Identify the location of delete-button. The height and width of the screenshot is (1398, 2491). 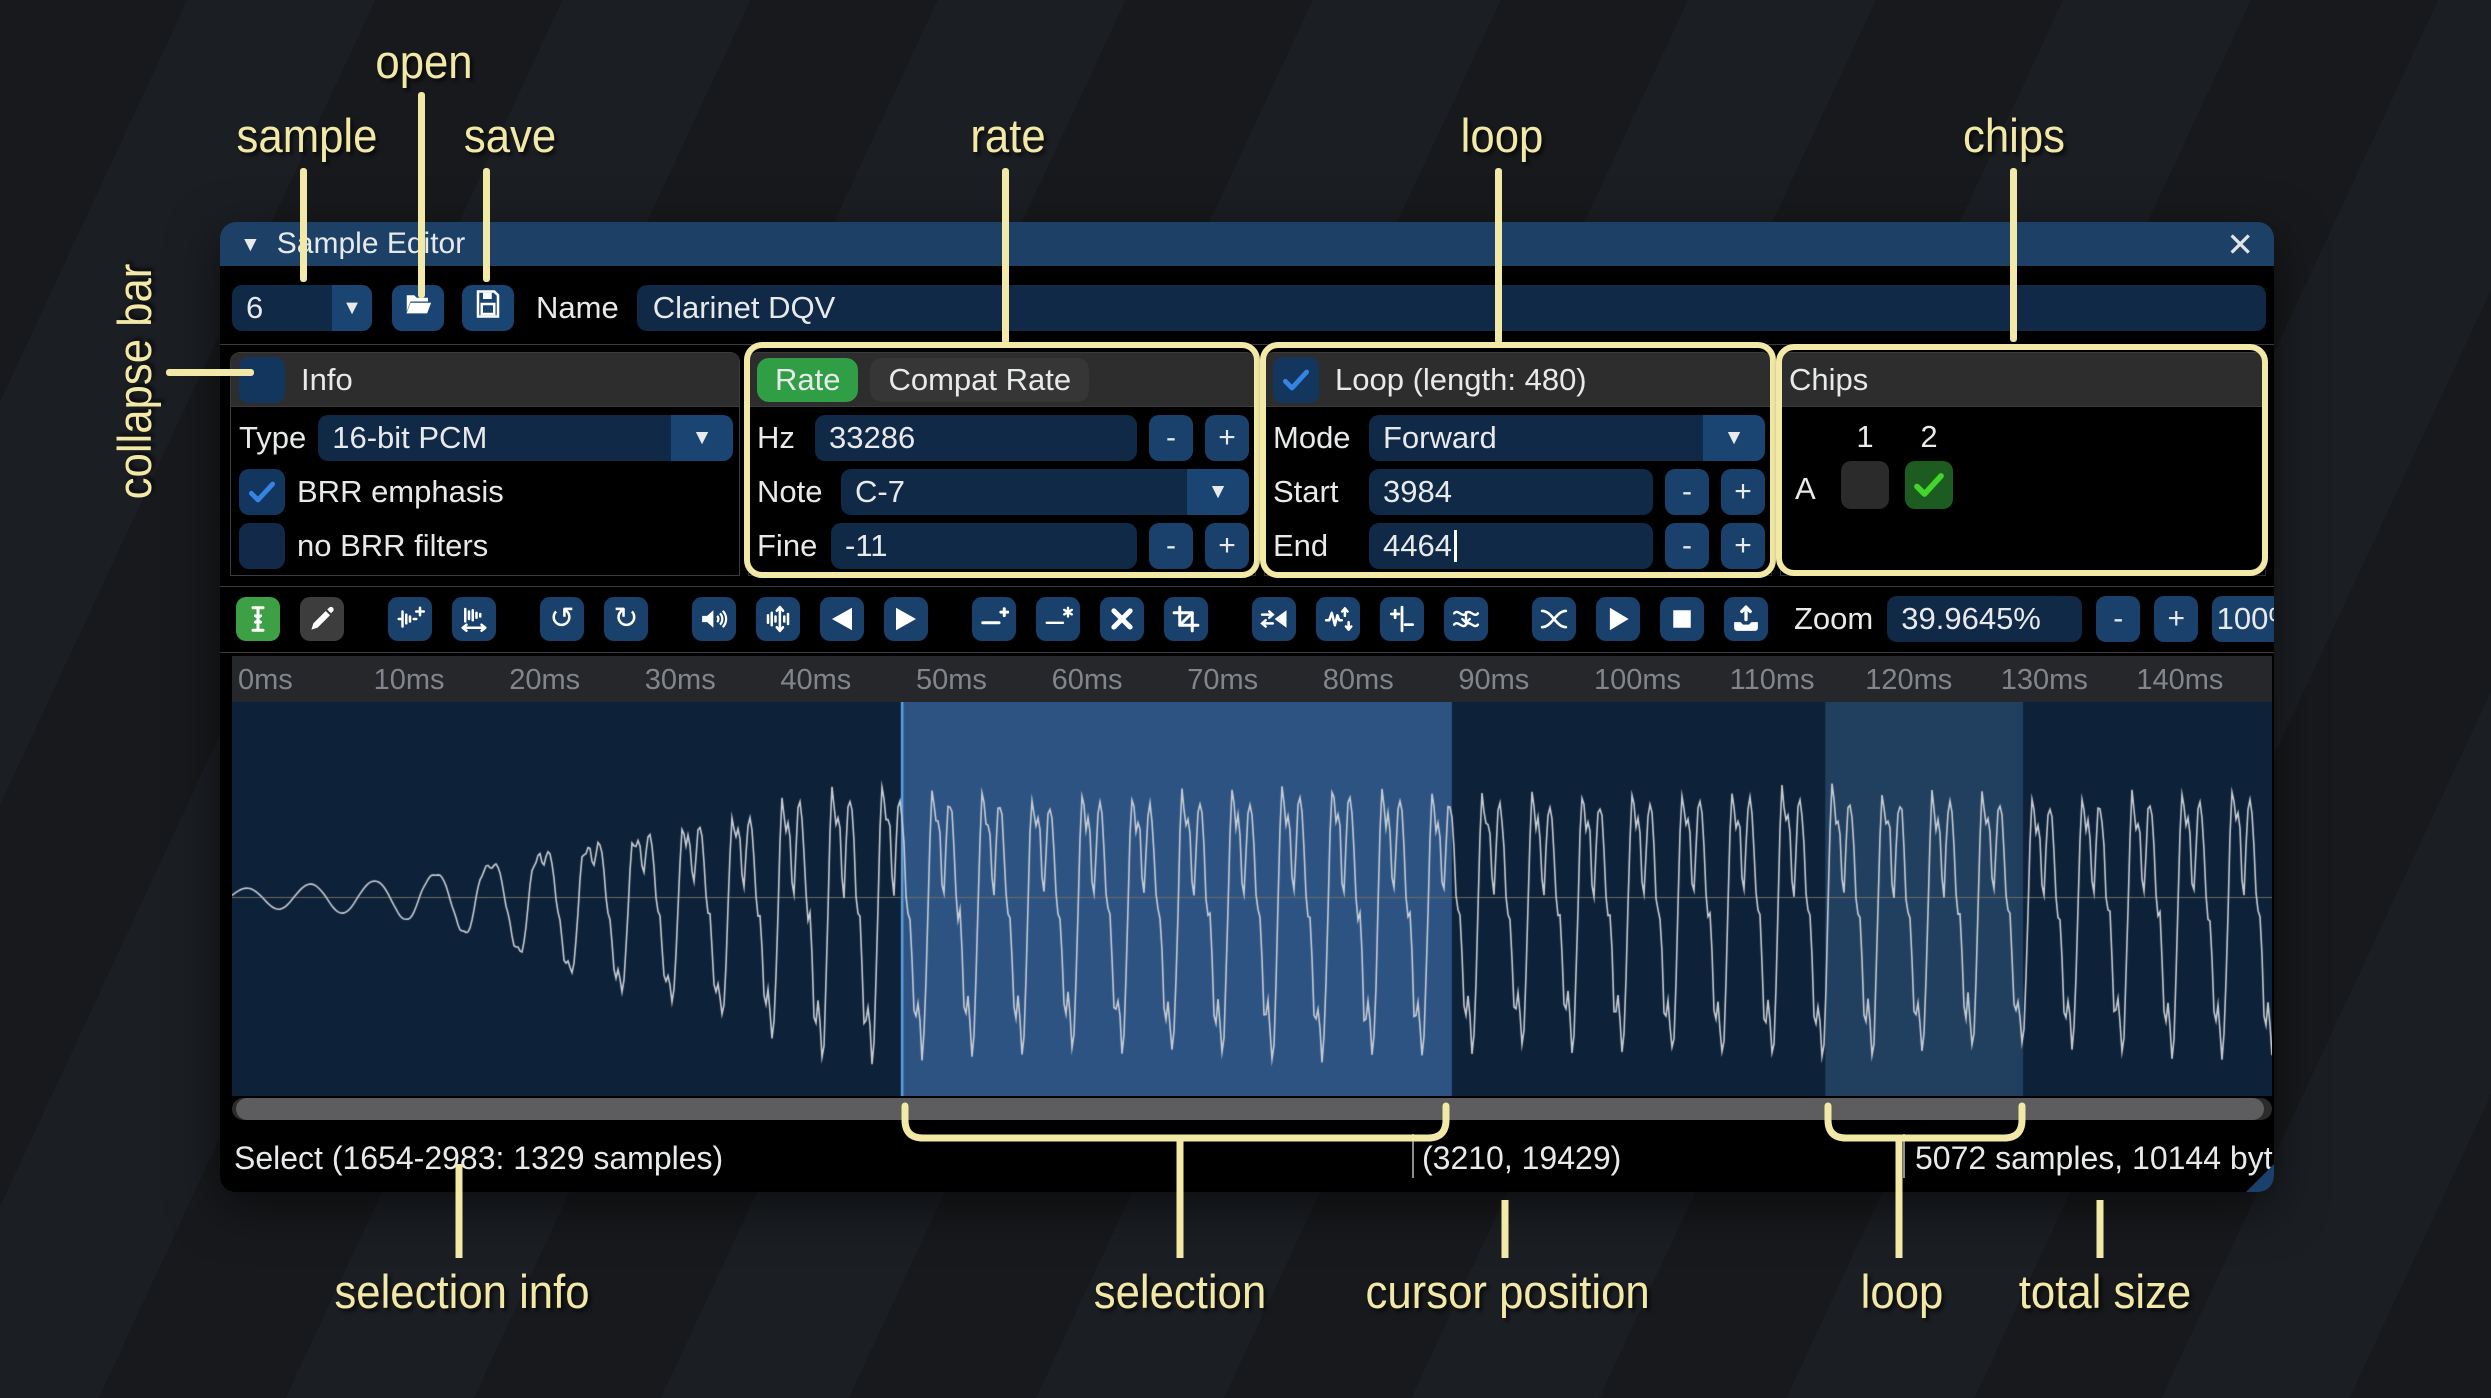
(1122, 619).